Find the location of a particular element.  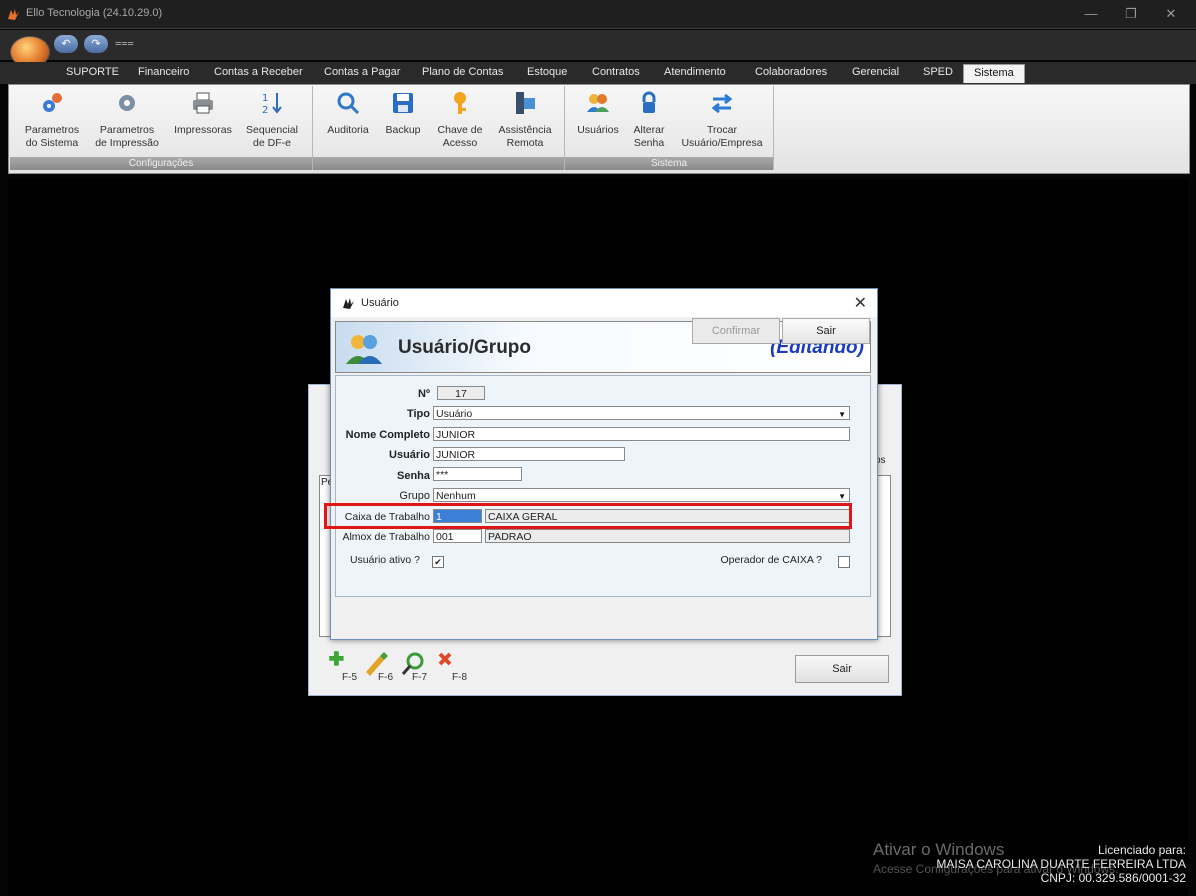

senha-input: *** is located at coordinates (477, 474).